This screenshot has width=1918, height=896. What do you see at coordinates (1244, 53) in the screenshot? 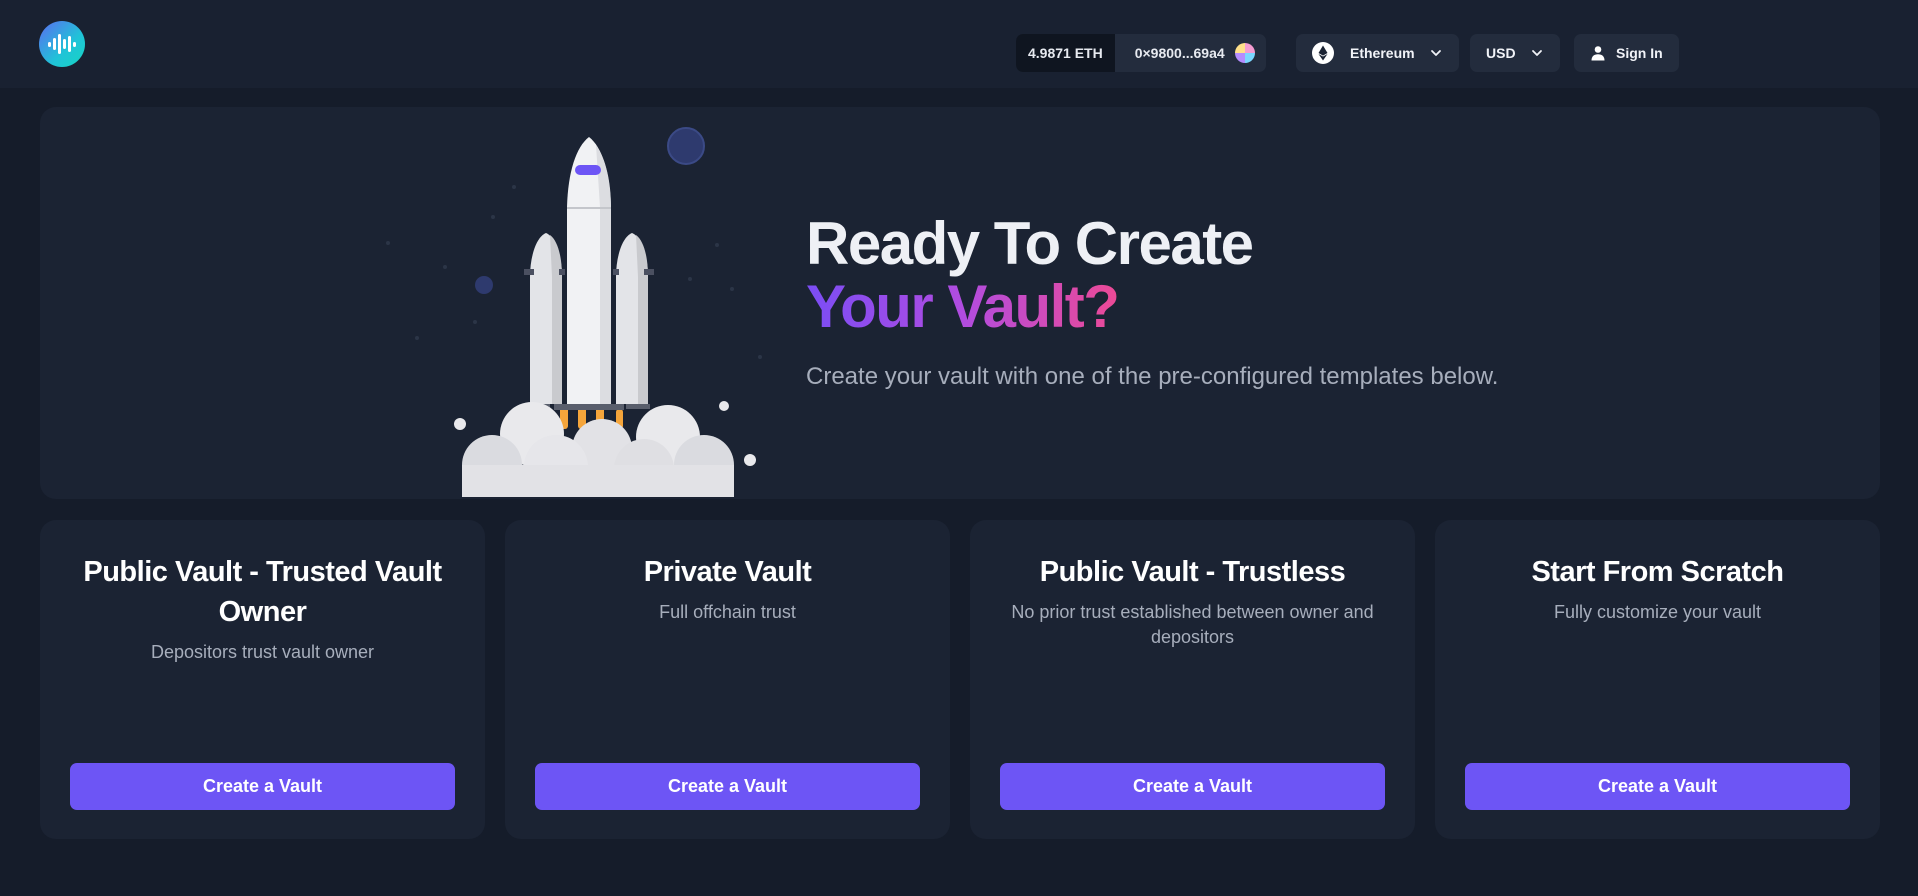
I see `wallet-avatar-icon` at bounding box center [1244, 53].